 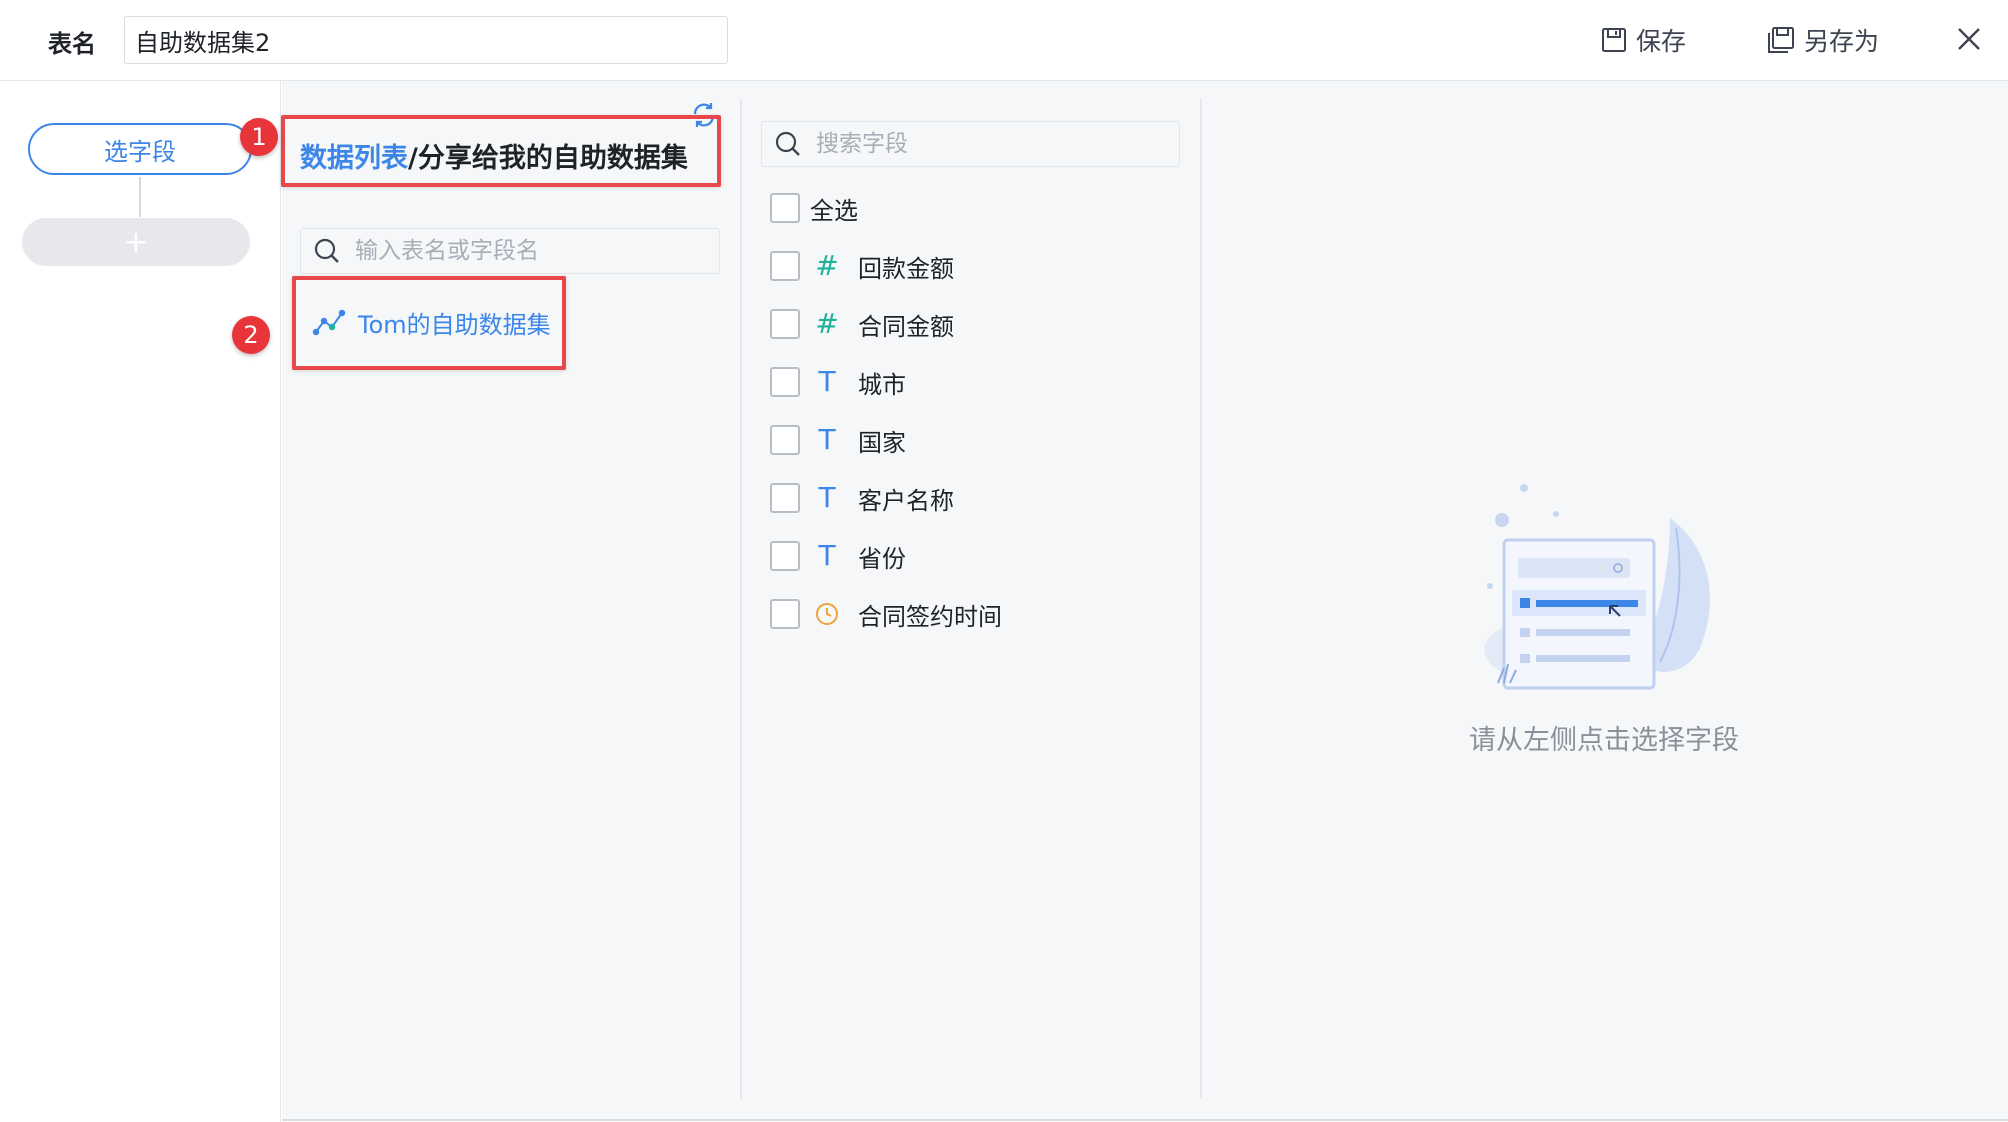 What do you see at coordinates (1597, 587) in the screenshot?
I see `empty-state-illustration` at bounding box center [1597, 587].